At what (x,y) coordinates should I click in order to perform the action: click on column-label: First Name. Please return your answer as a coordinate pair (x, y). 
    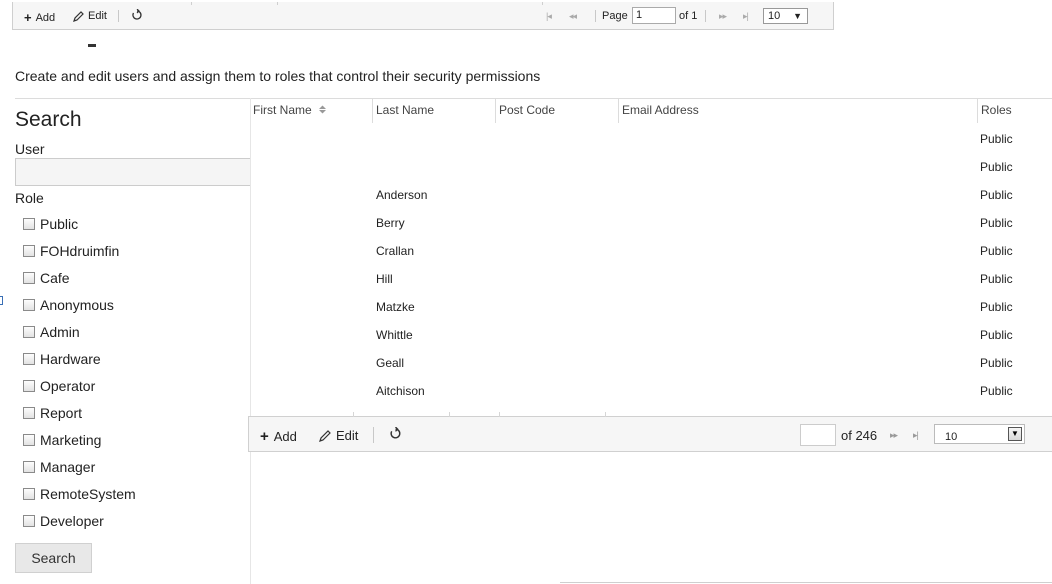
    Looking at the image, I should click on (282, 110).